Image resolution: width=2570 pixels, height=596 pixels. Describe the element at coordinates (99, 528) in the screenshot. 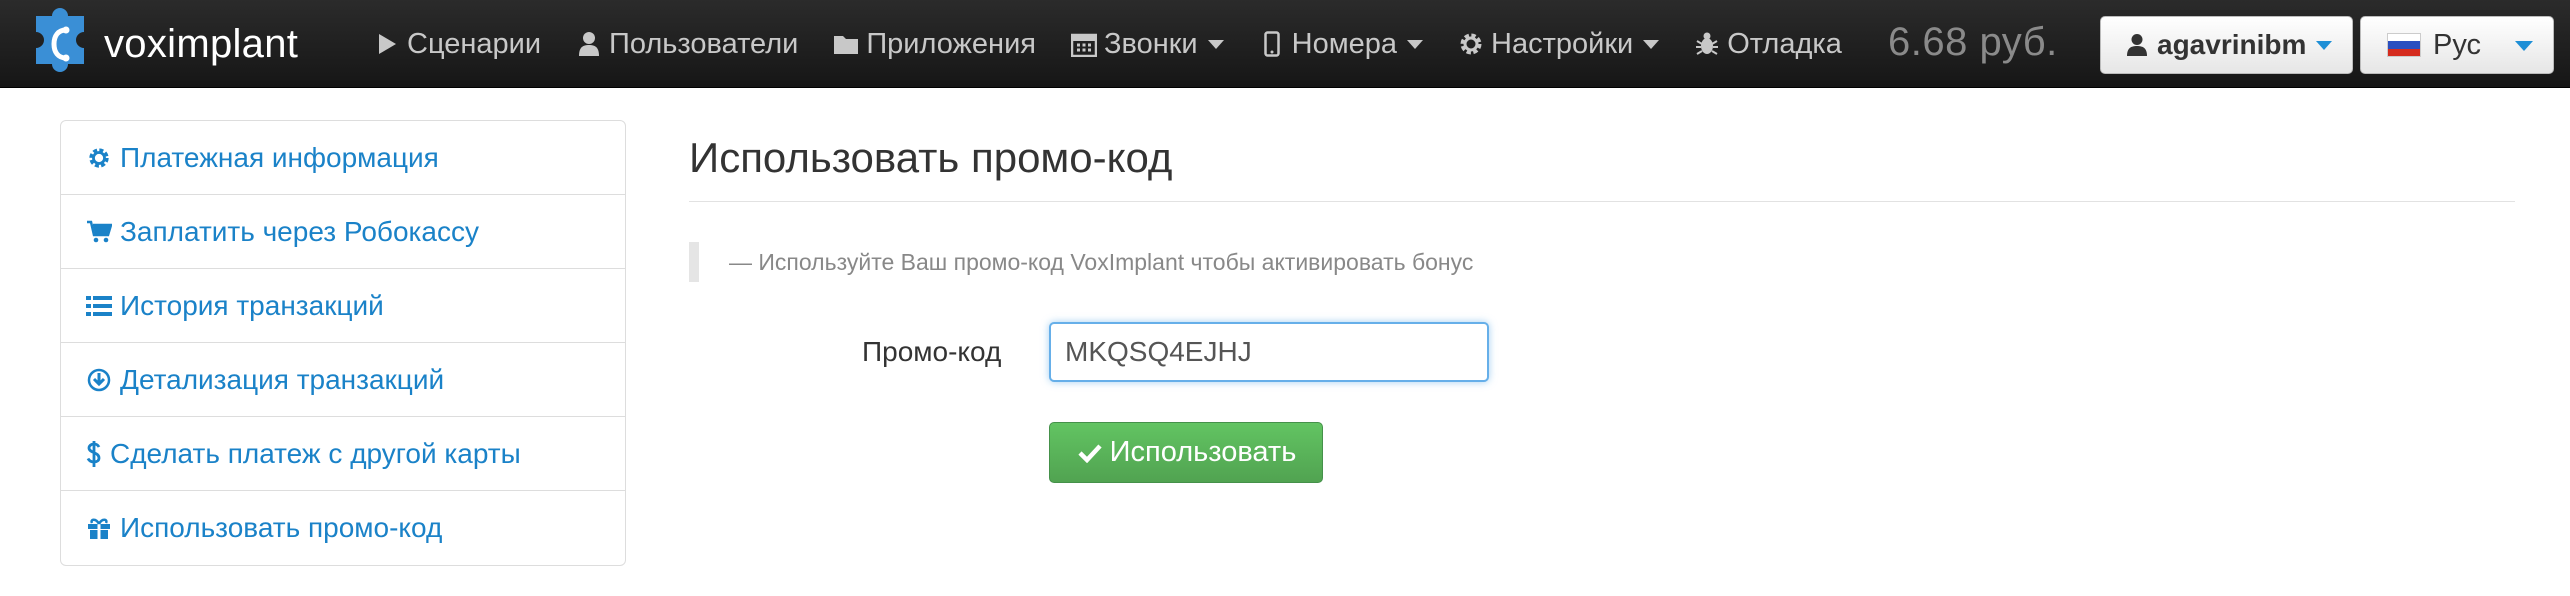

I see `gift-icon` at that location.